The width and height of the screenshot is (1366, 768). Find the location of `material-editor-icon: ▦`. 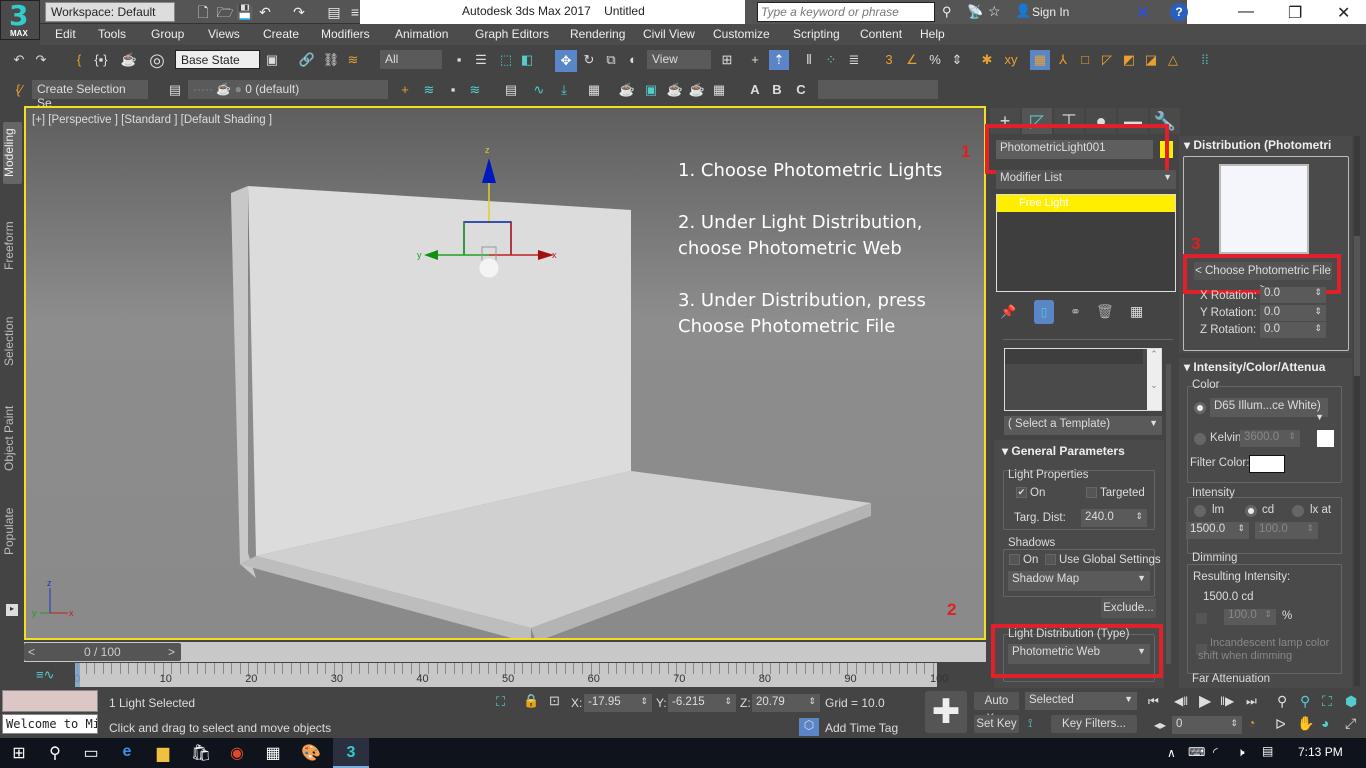

material-editor-icon: ▦ is located at coordinates (719, 90).